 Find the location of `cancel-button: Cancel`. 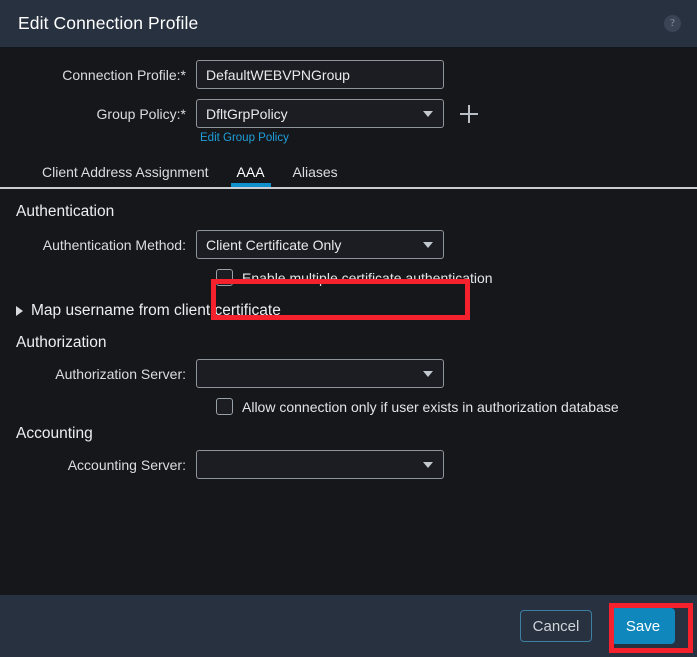

cancel-button: Cancel is located at coordinates (556, 626).